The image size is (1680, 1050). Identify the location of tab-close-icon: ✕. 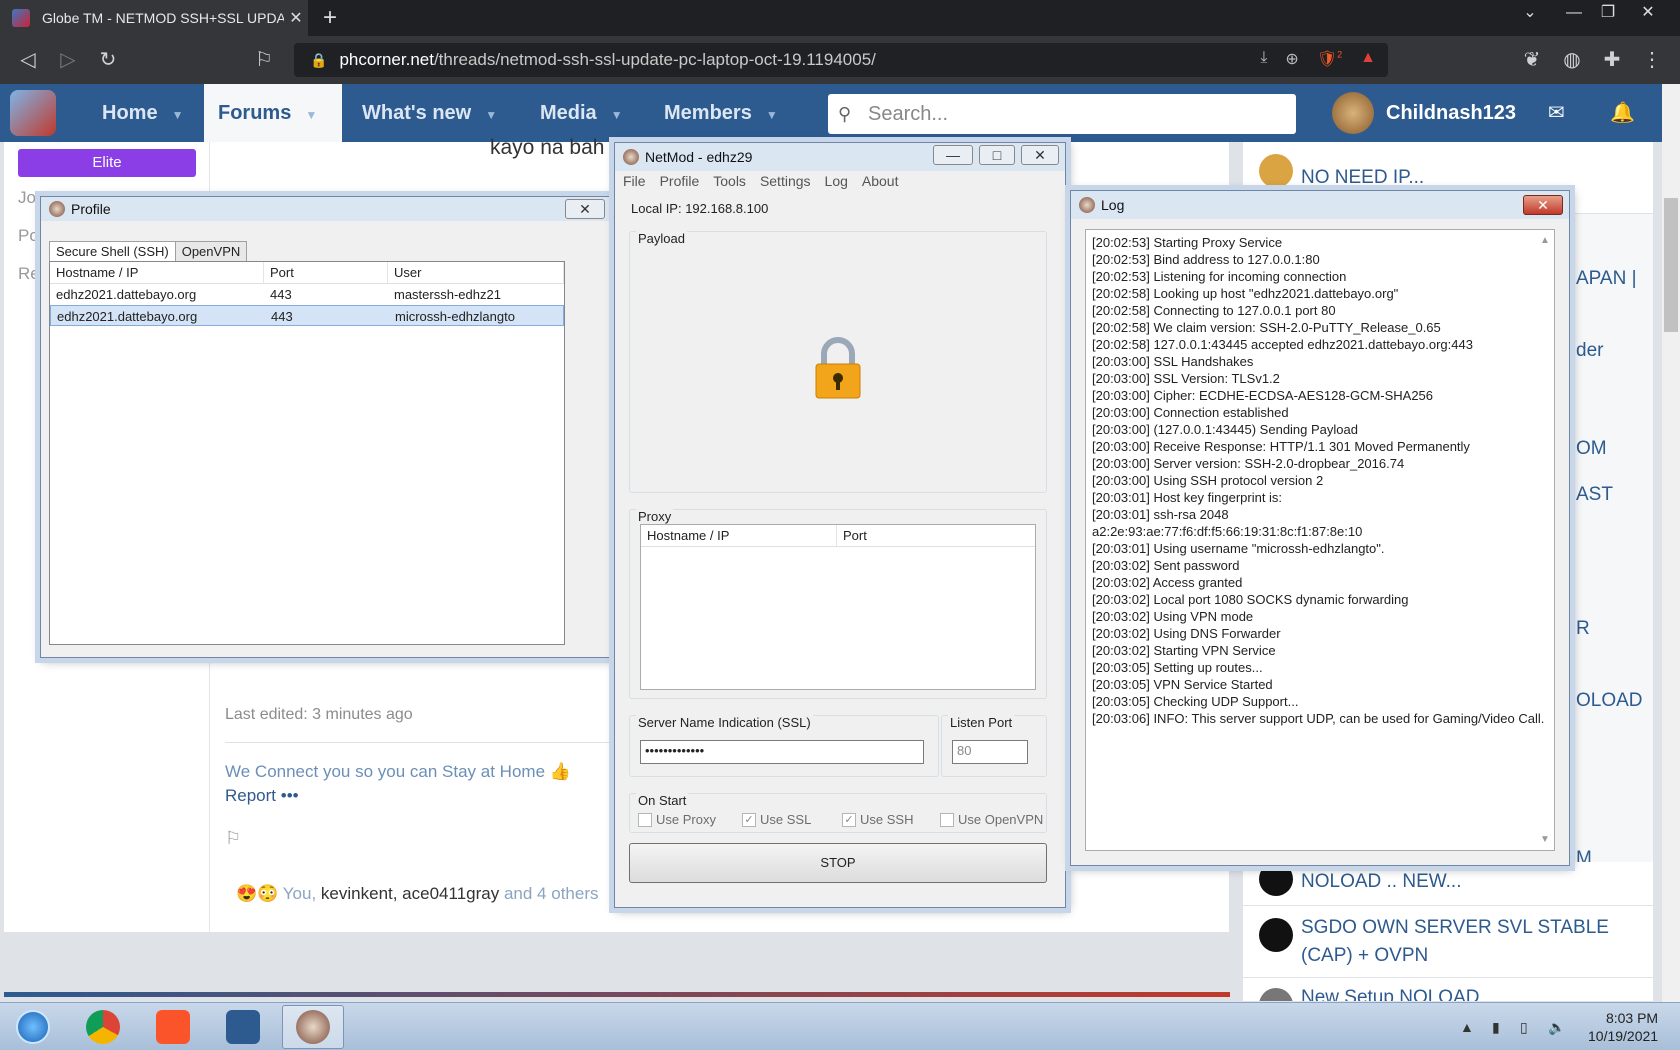
(296, 18).